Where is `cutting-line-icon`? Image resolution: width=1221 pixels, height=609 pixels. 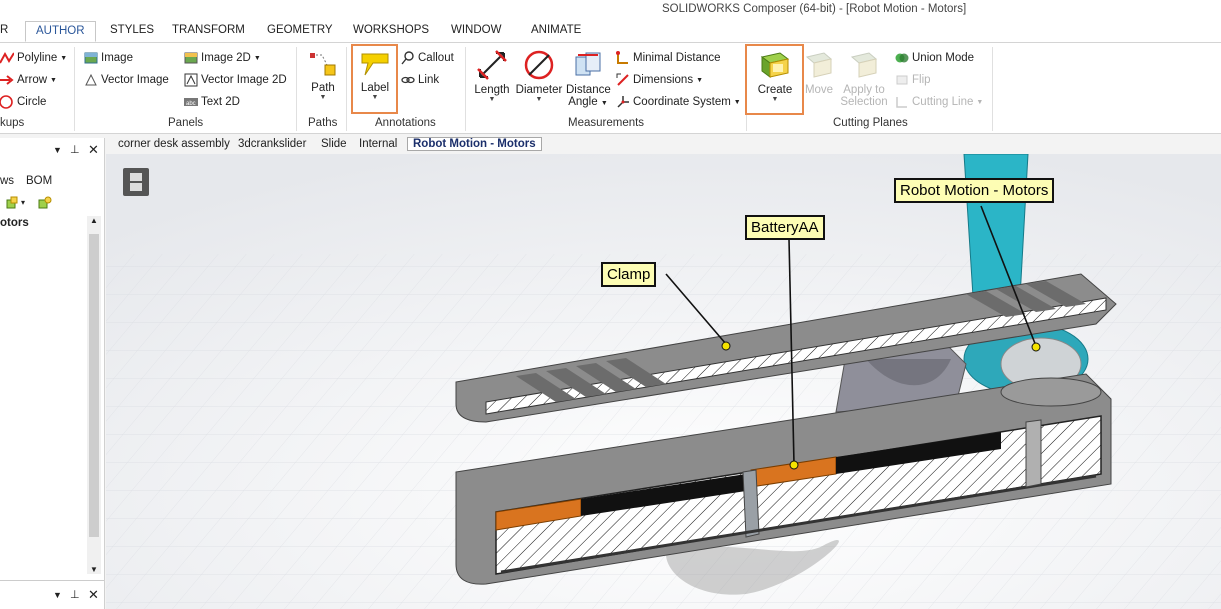
cutting-line-icon is located at coordinates (901, 102).